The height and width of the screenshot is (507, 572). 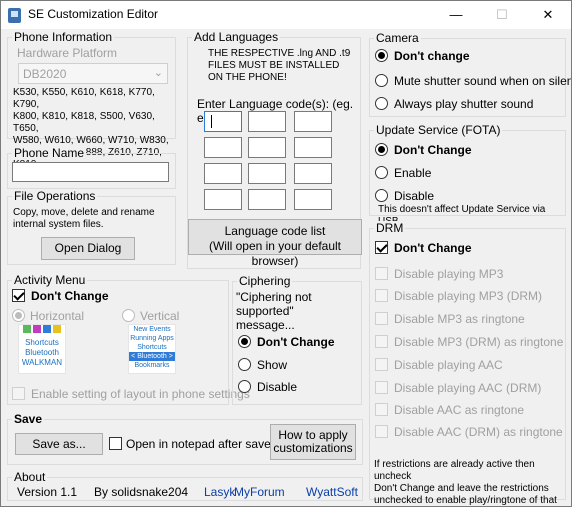 What do you see at coordinates (84, 212) in the screenshot?
I see `file-ops-desc-line: Copy, move, delete and rename` at bounding box center [84, 212].